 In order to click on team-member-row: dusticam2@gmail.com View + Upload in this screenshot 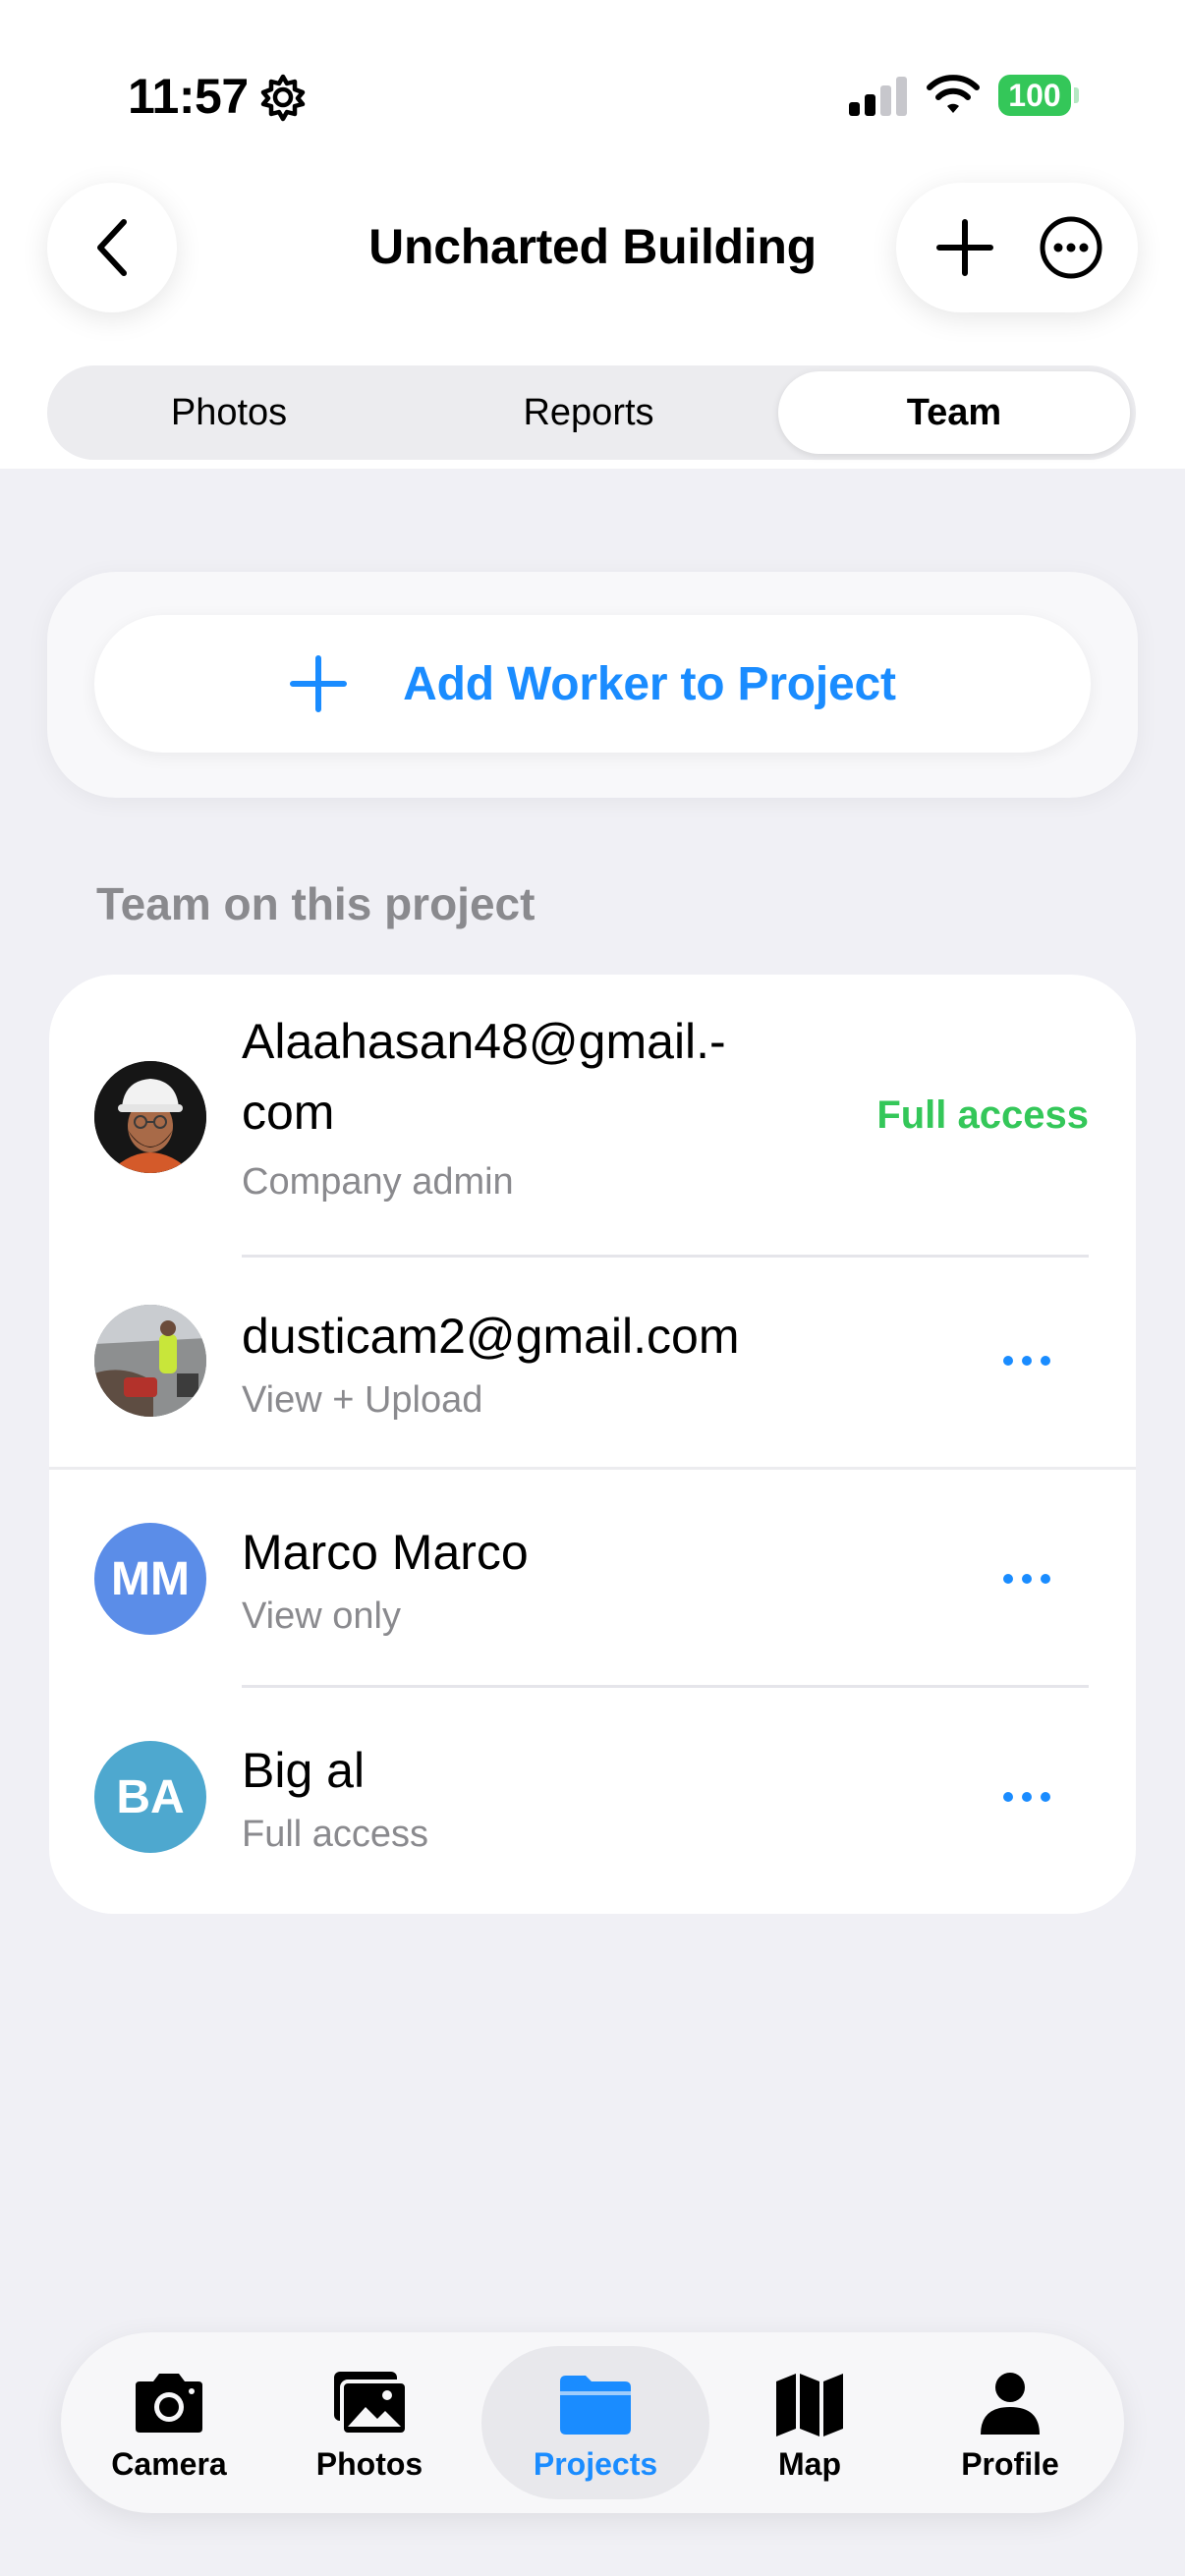, I will do `click(592, 1364)`.